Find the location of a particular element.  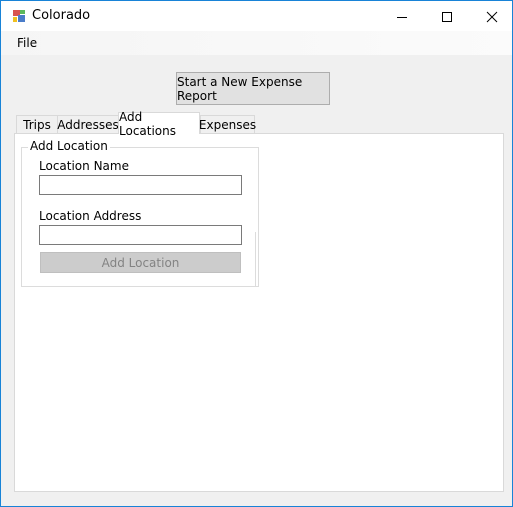

close-icon is located at coordinates (491, 16).